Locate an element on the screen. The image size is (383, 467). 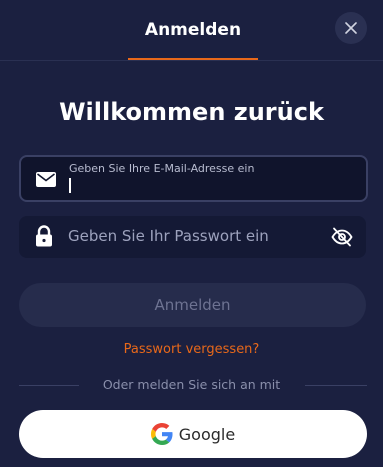
password-placeholder: Geben Sie Ihr Passwort ein is located at coordinates (168, 236).